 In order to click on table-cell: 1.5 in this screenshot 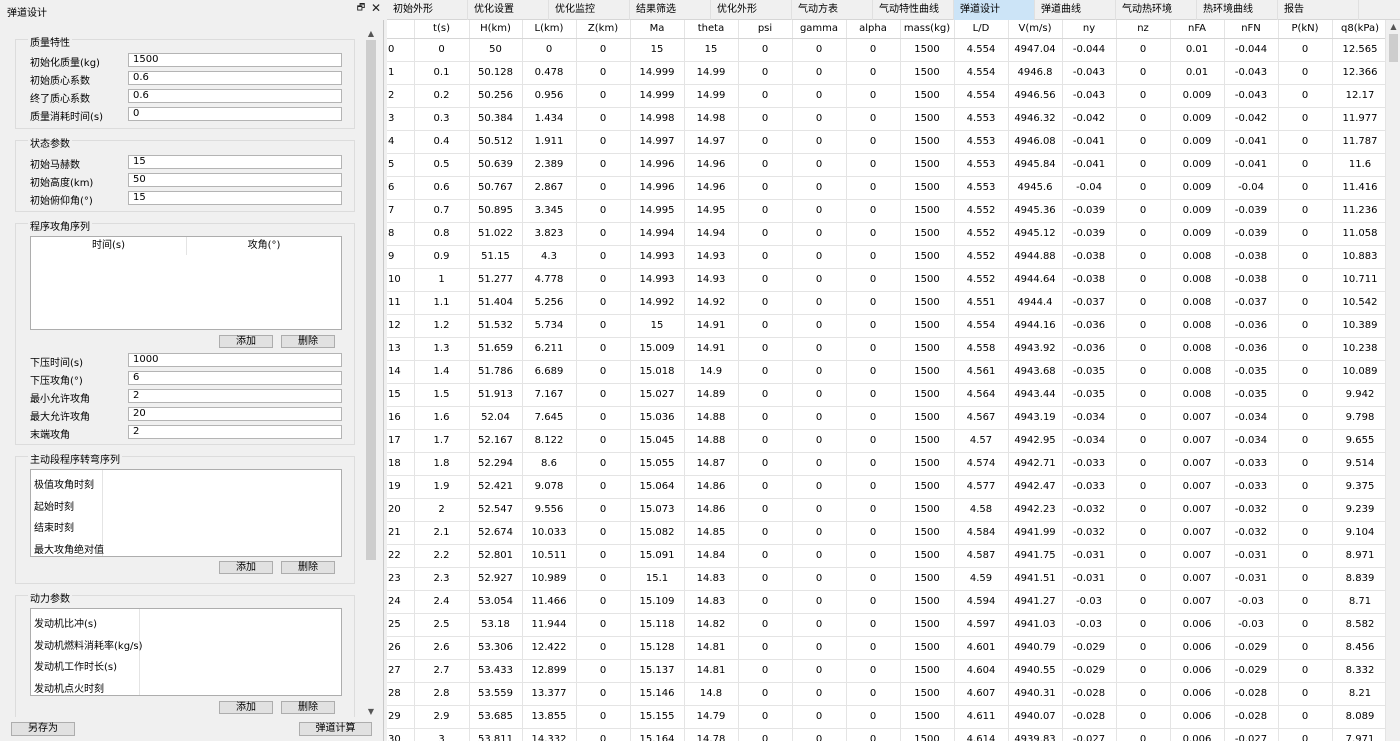, I will do `click(442, 395)`.